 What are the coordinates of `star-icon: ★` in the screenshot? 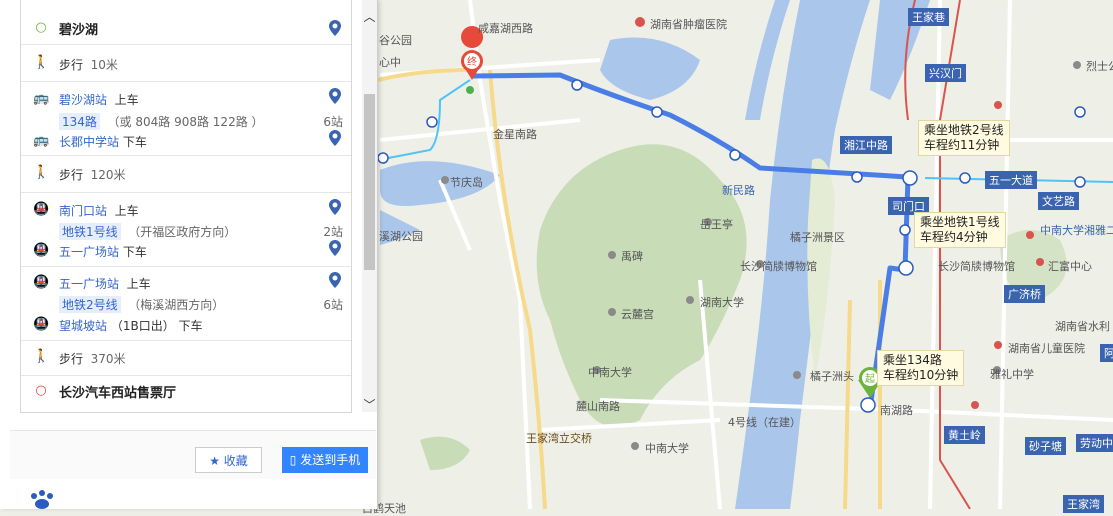 It's located at (214, 461).